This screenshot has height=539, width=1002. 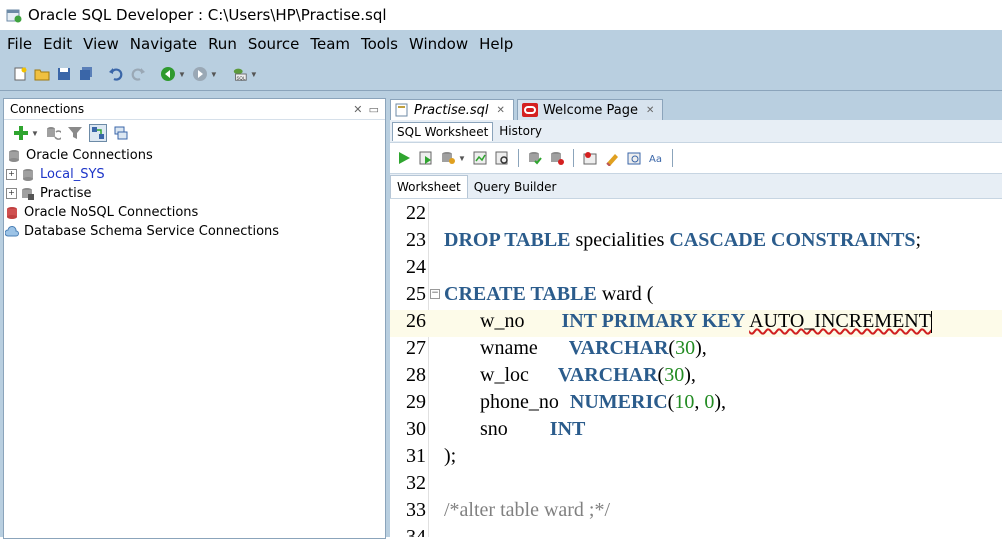 I want to click on line-number: 30, so click(x=416, y=429).